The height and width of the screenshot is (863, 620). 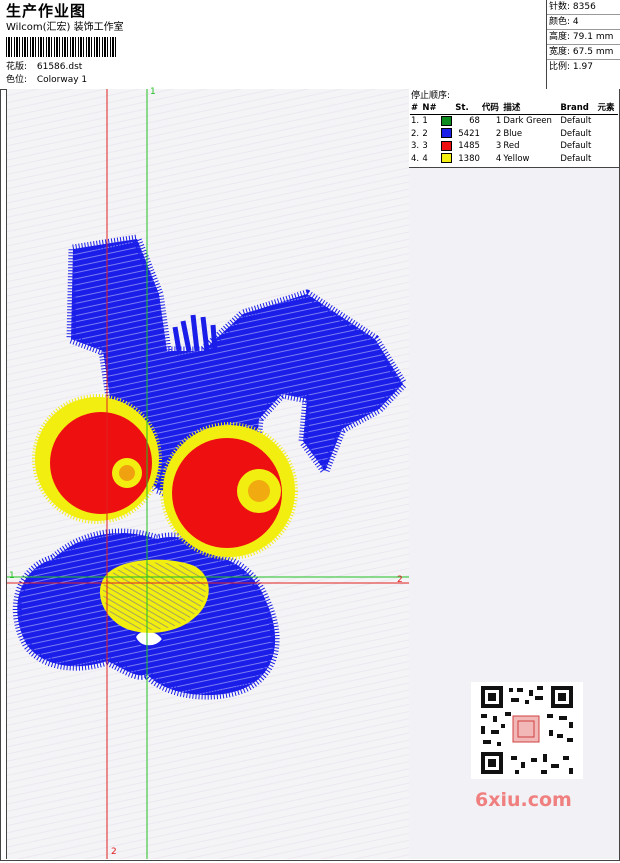 What do you see at coordinates (531, 109) in the screenshot?
I see `col-desc: 描述` at bounding box center [531, 109].